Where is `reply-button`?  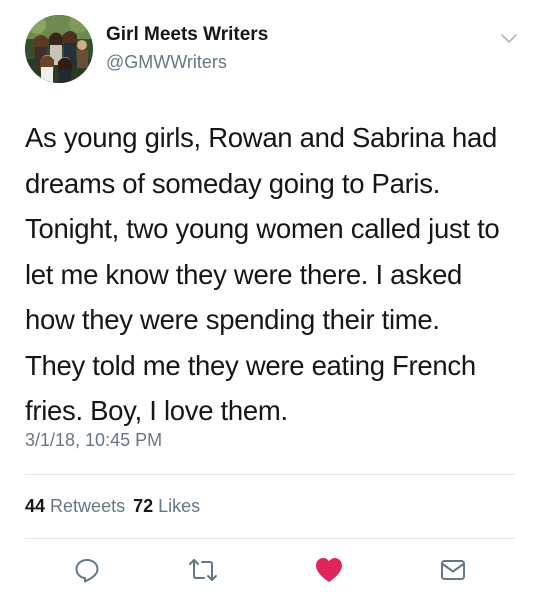
reply-button is located at coordinates (87, 570).